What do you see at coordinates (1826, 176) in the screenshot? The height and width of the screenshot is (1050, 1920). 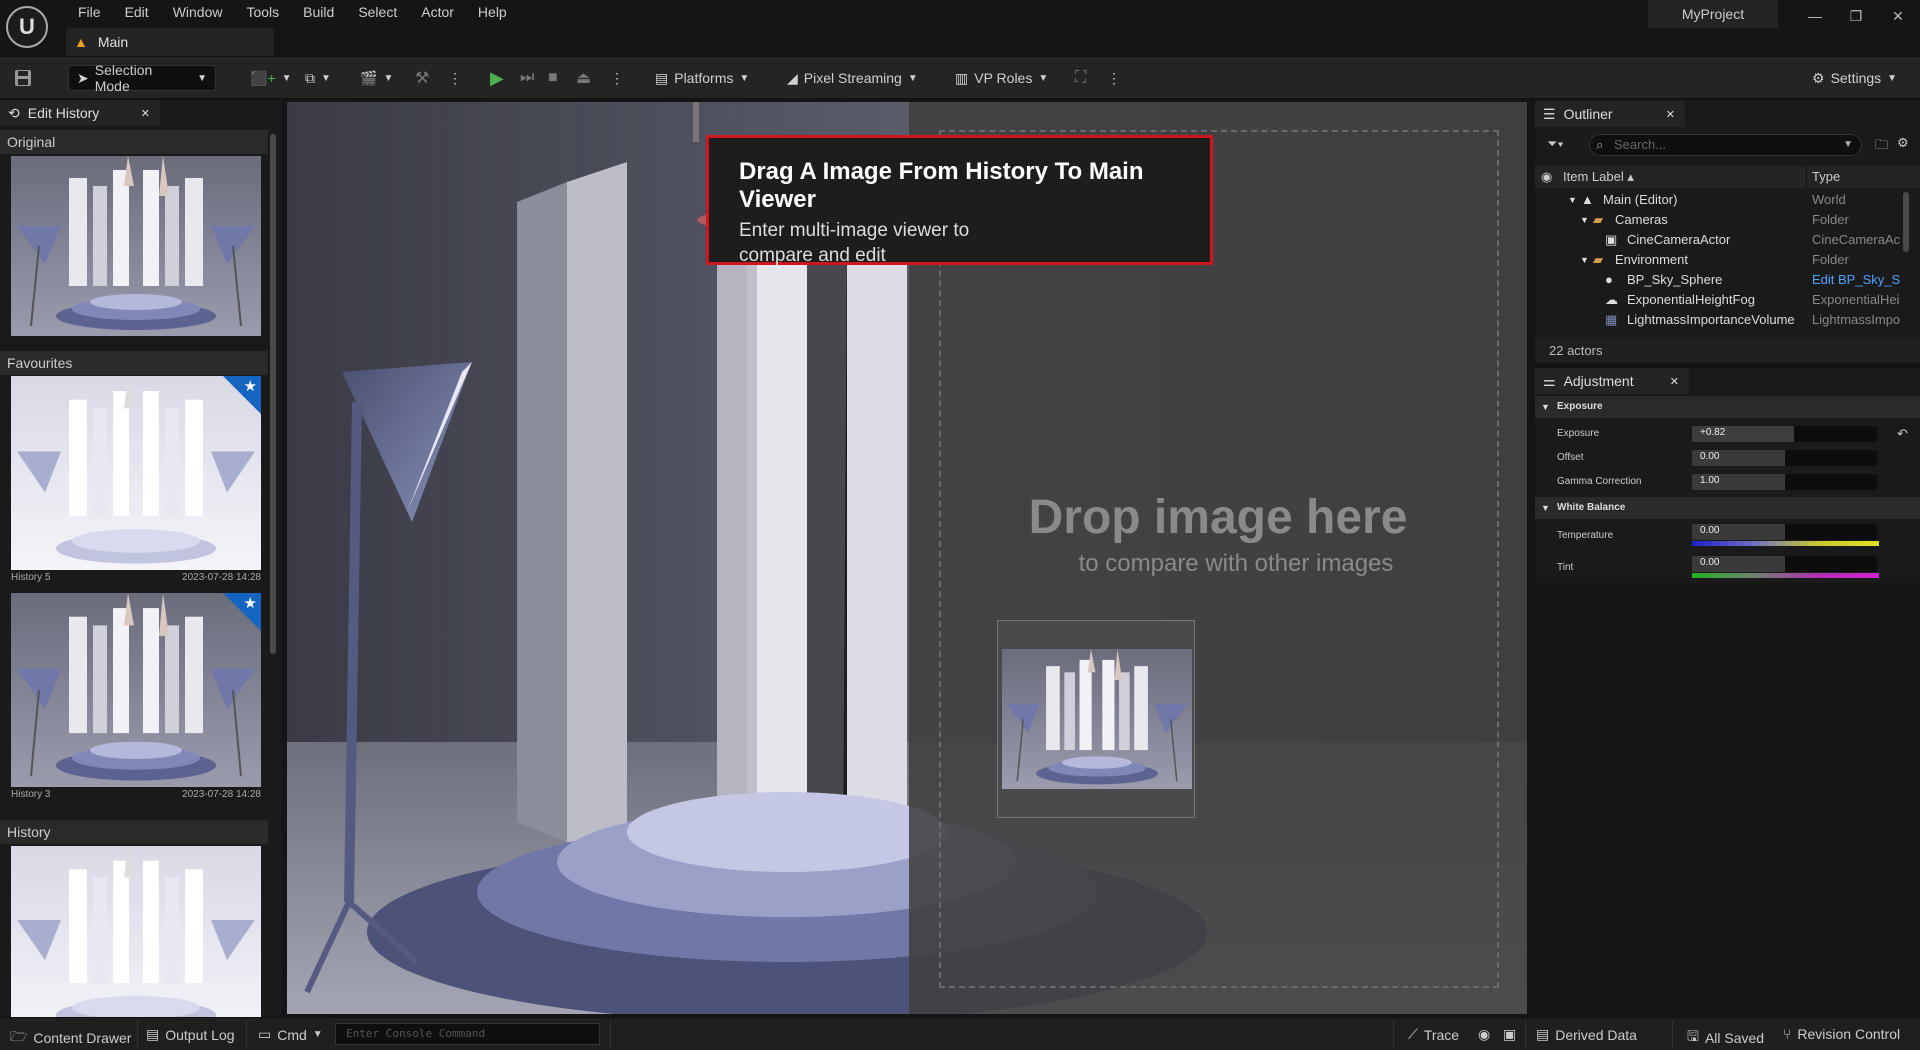 I see `type-column: Type` at bounding box center [1826, 176].